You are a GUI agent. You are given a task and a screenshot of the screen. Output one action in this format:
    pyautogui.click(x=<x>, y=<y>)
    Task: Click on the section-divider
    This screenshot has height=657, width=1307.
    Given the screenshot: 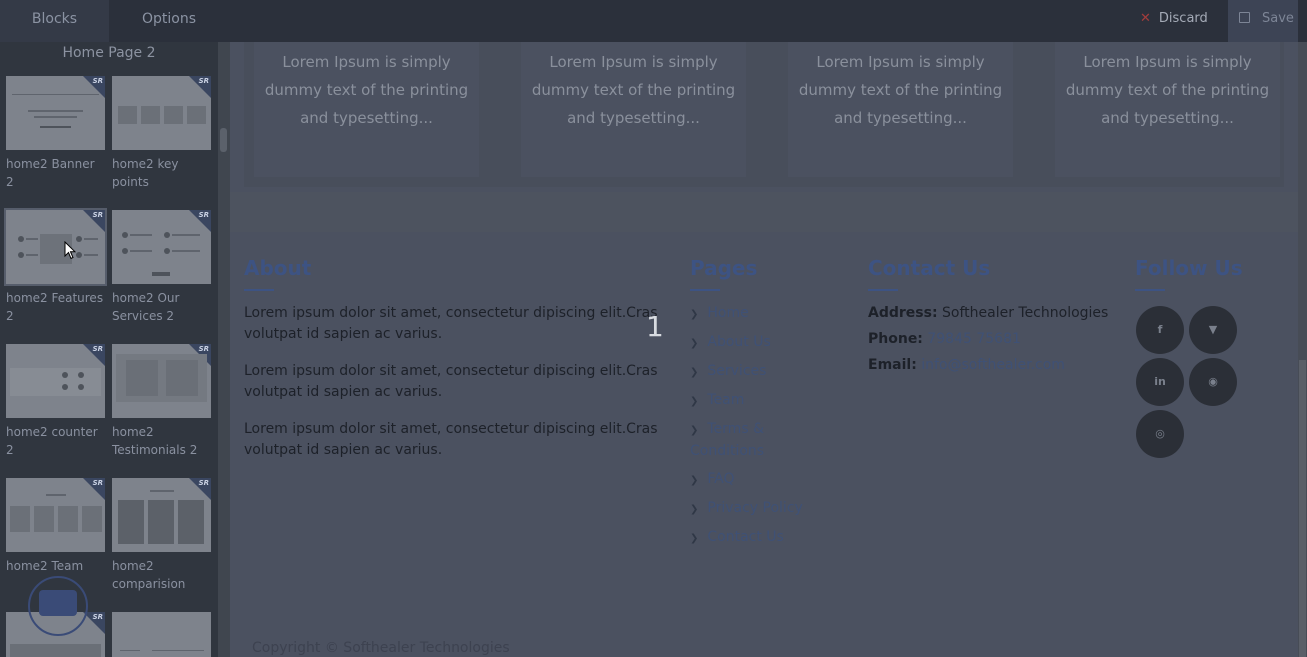 What is the action you would take?
    pyautogui.click(x=764, y=212)
    